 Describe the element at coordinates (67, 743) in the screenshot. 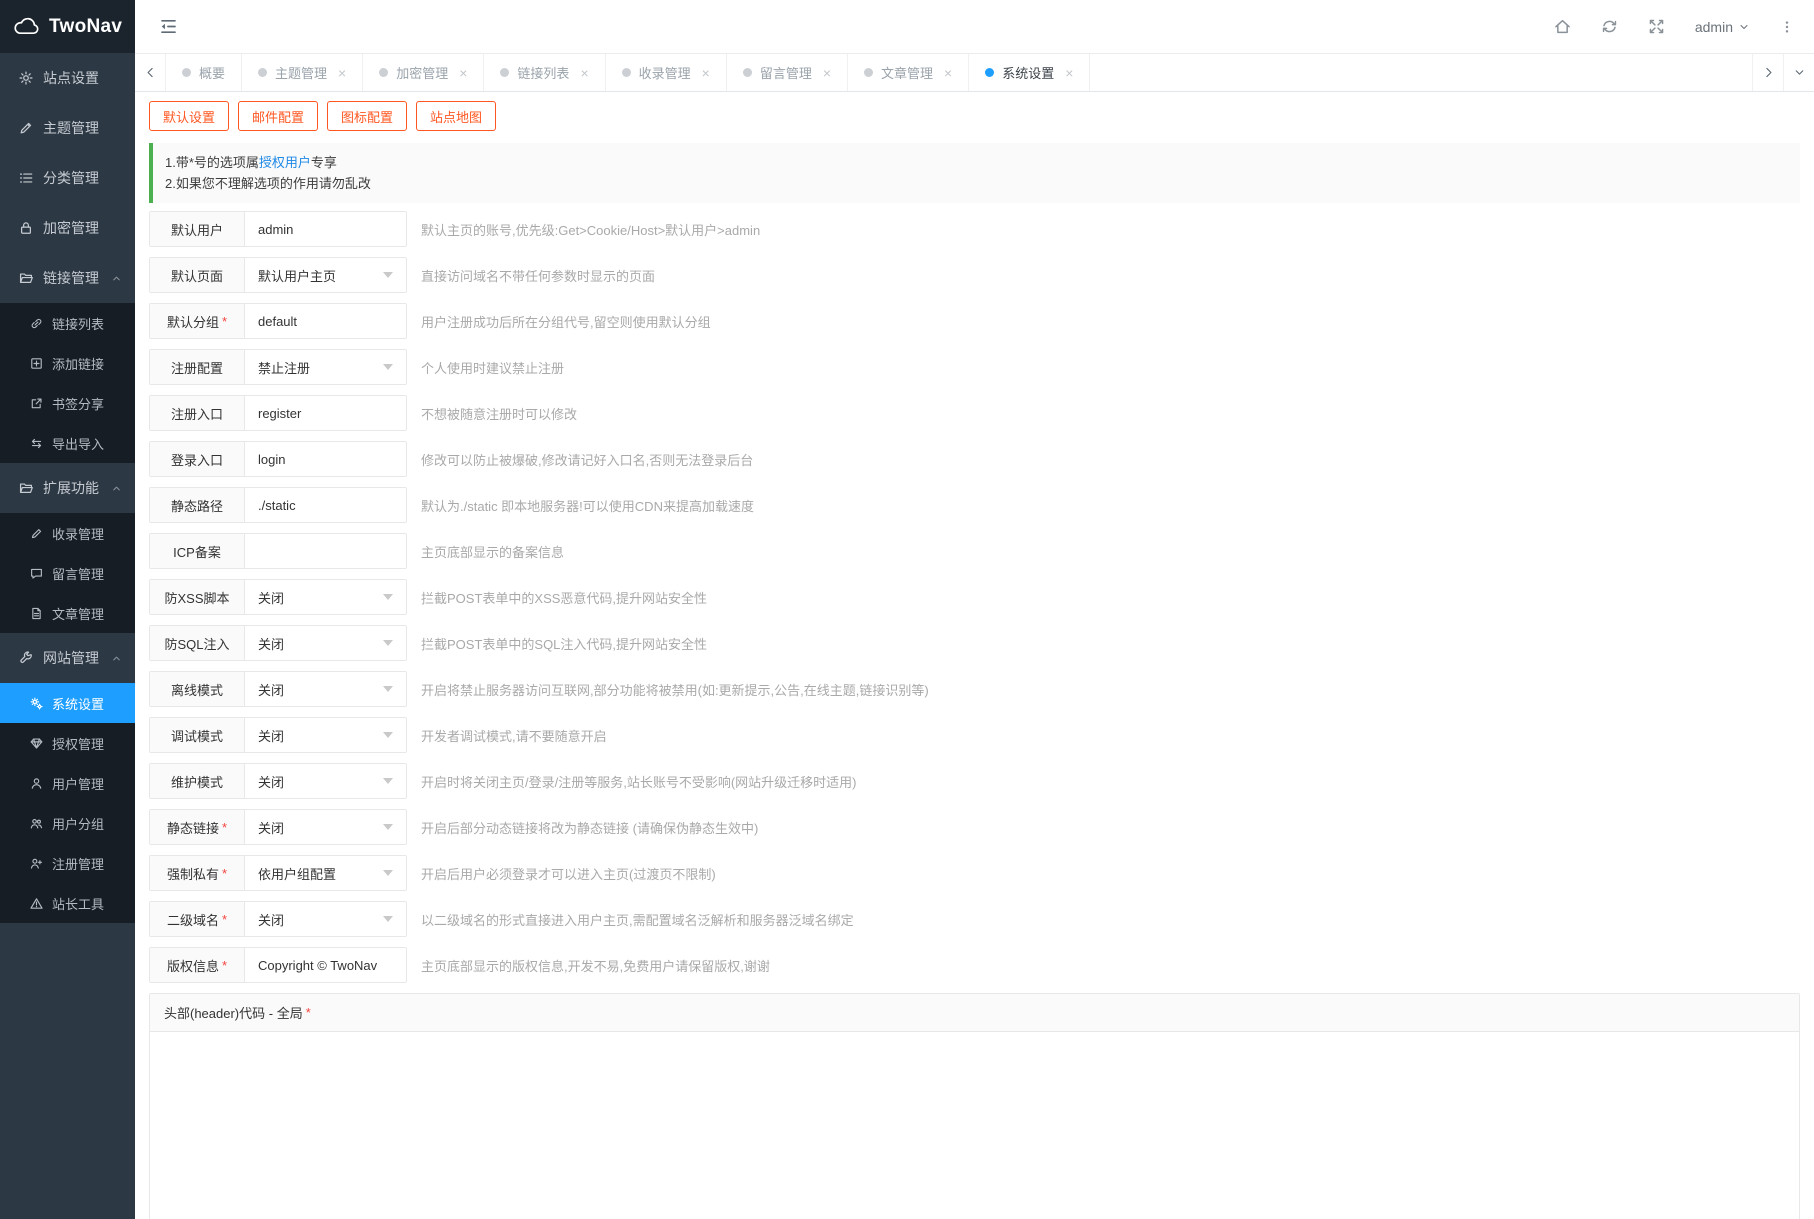

I see `sidebar-item-auth-mgmt: 授权管理` at that location.